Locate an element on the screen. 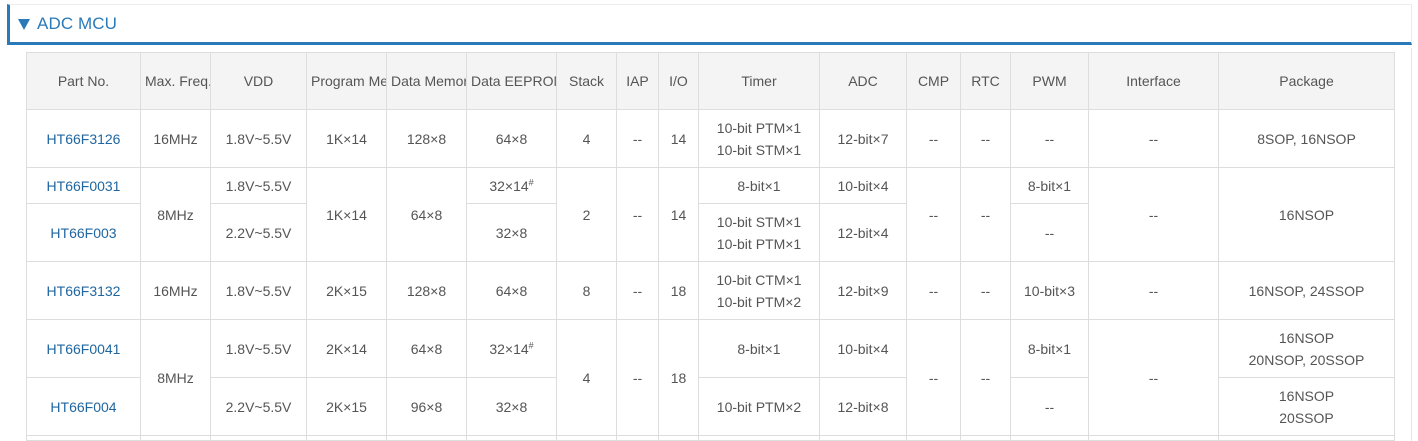  cell-part-no: HT66F3132 is located at coordinates (83, 290).